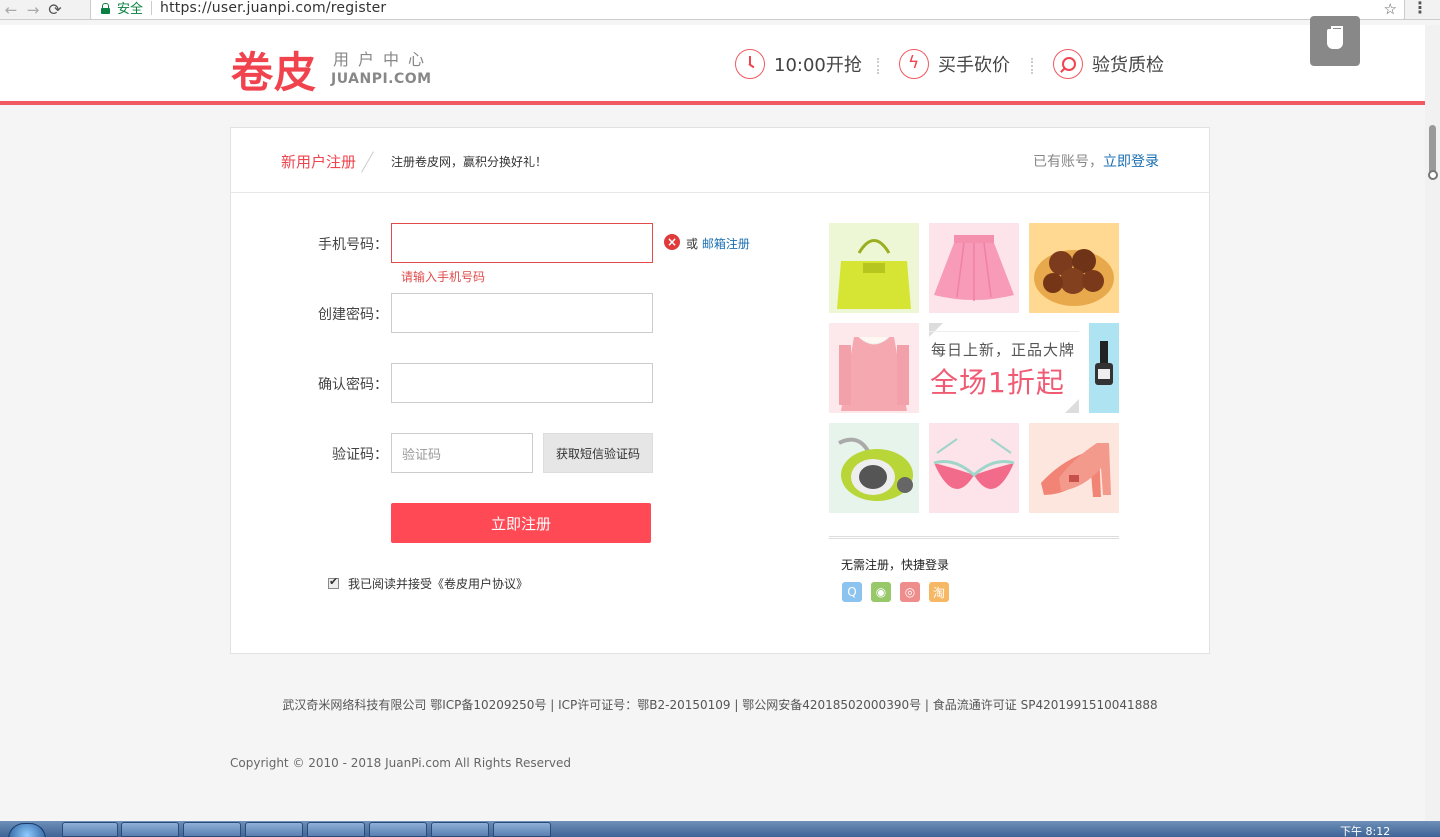  I want to click on nail-polish-image, so click(1104, 363).